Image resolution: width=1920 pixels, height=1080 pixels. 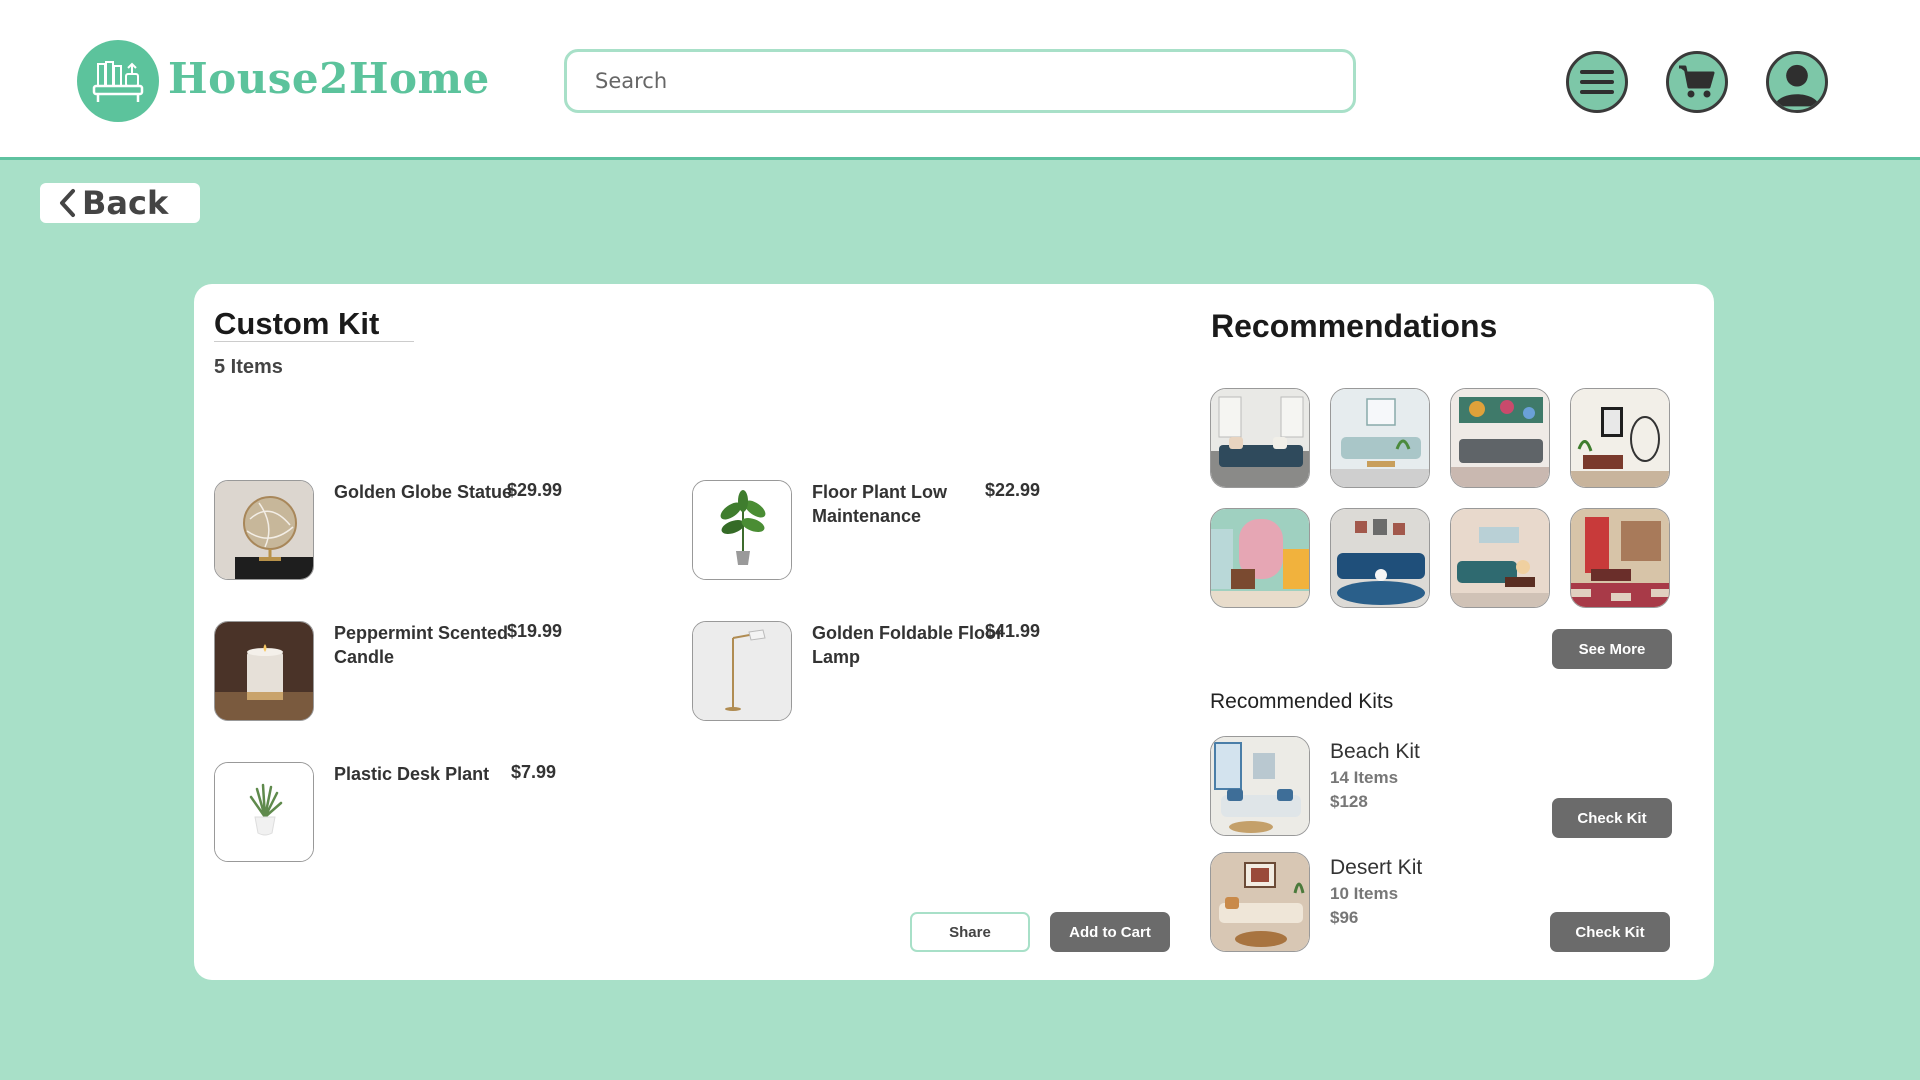 I want to click on kit-price: $96, so click(x=1344, y=917).